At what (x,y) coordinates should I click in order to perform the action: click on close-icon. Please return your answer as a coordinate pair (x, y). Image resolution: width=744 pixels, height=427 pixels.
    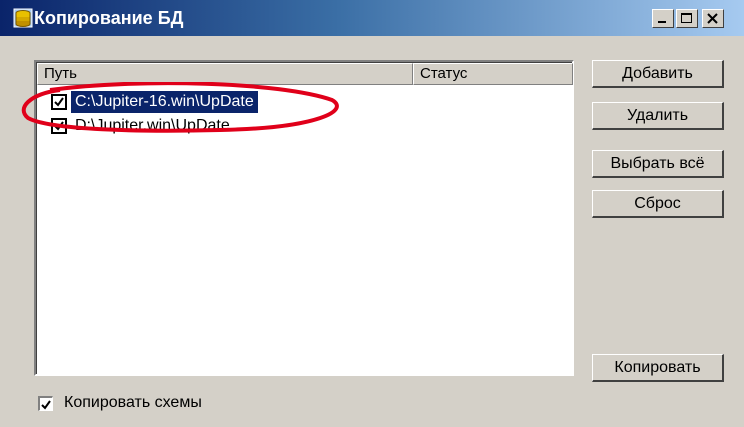
    Looking at the image, I should click on (712, 18).